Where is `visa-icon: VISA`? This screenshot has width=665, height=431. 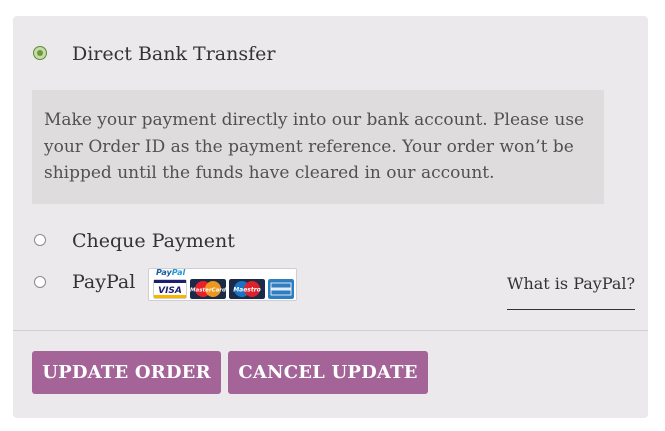
visa-icon: VISA is located at coordinates (170, 289).